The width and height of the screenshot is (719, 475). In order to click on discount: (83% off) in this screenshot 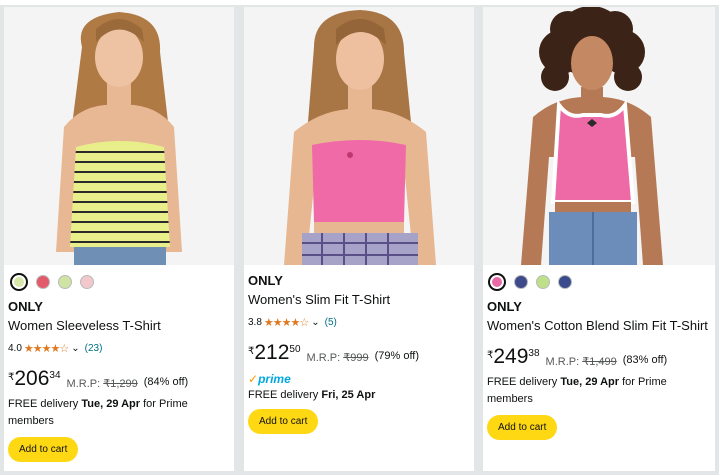, I will do `click(645, 360)`.